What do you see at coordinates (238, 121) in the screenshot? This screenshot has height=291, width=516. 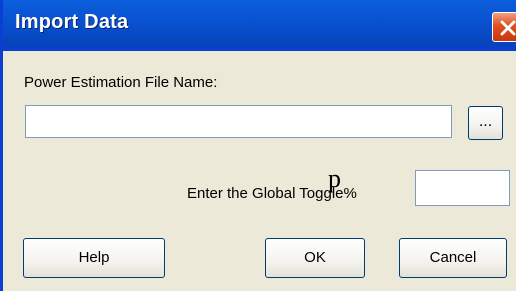 I see `file-name-input` at bounding box center [238, 121].